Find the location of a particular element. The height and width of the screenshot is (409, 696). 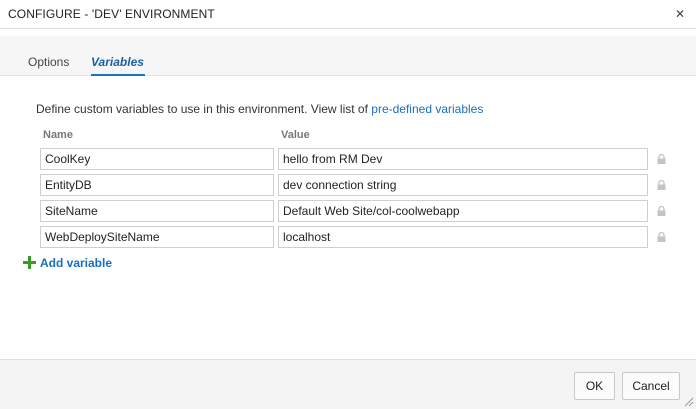

dialog-title: CONFIGURE - 'DEV' ENVIRONMENT is located at coordinates (111, 14).